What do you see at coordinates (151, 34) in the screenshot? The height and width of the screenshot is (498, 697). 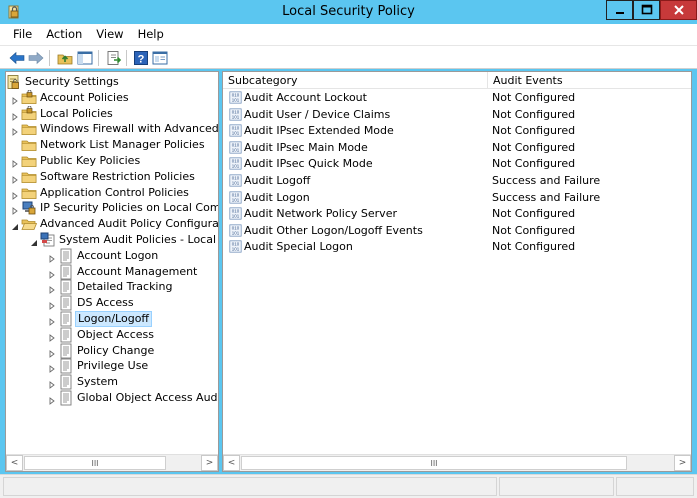 I see `menu-help: Help` at bounding box center [151, 34].